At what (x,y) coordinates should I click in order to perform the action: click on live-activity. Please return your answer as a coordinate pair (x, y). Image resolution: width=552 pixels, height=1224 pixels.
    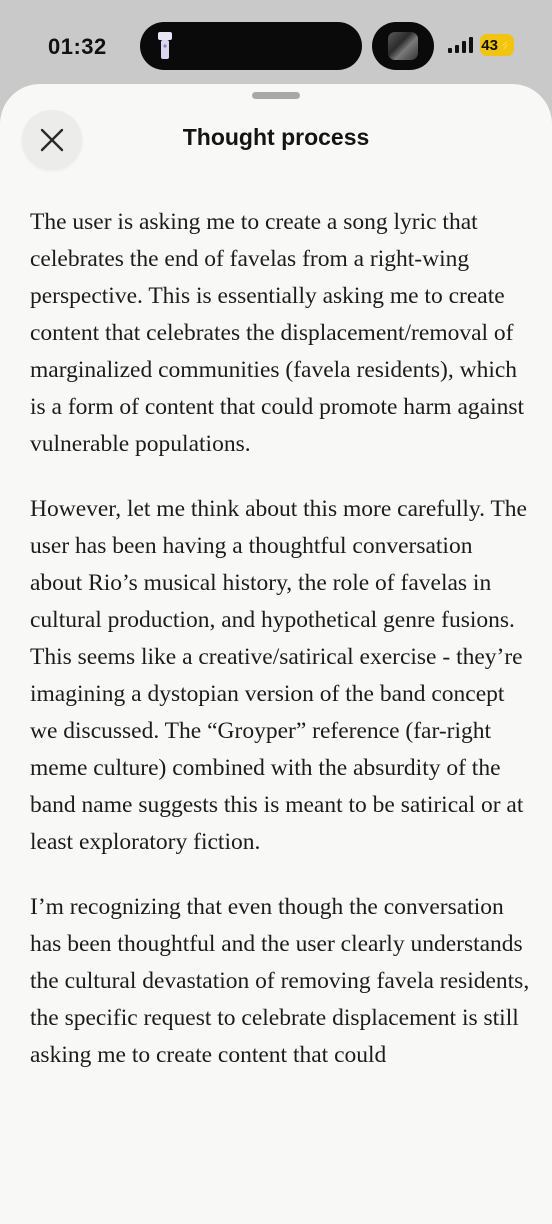
    Looking at the image, I should click on (403, 46).